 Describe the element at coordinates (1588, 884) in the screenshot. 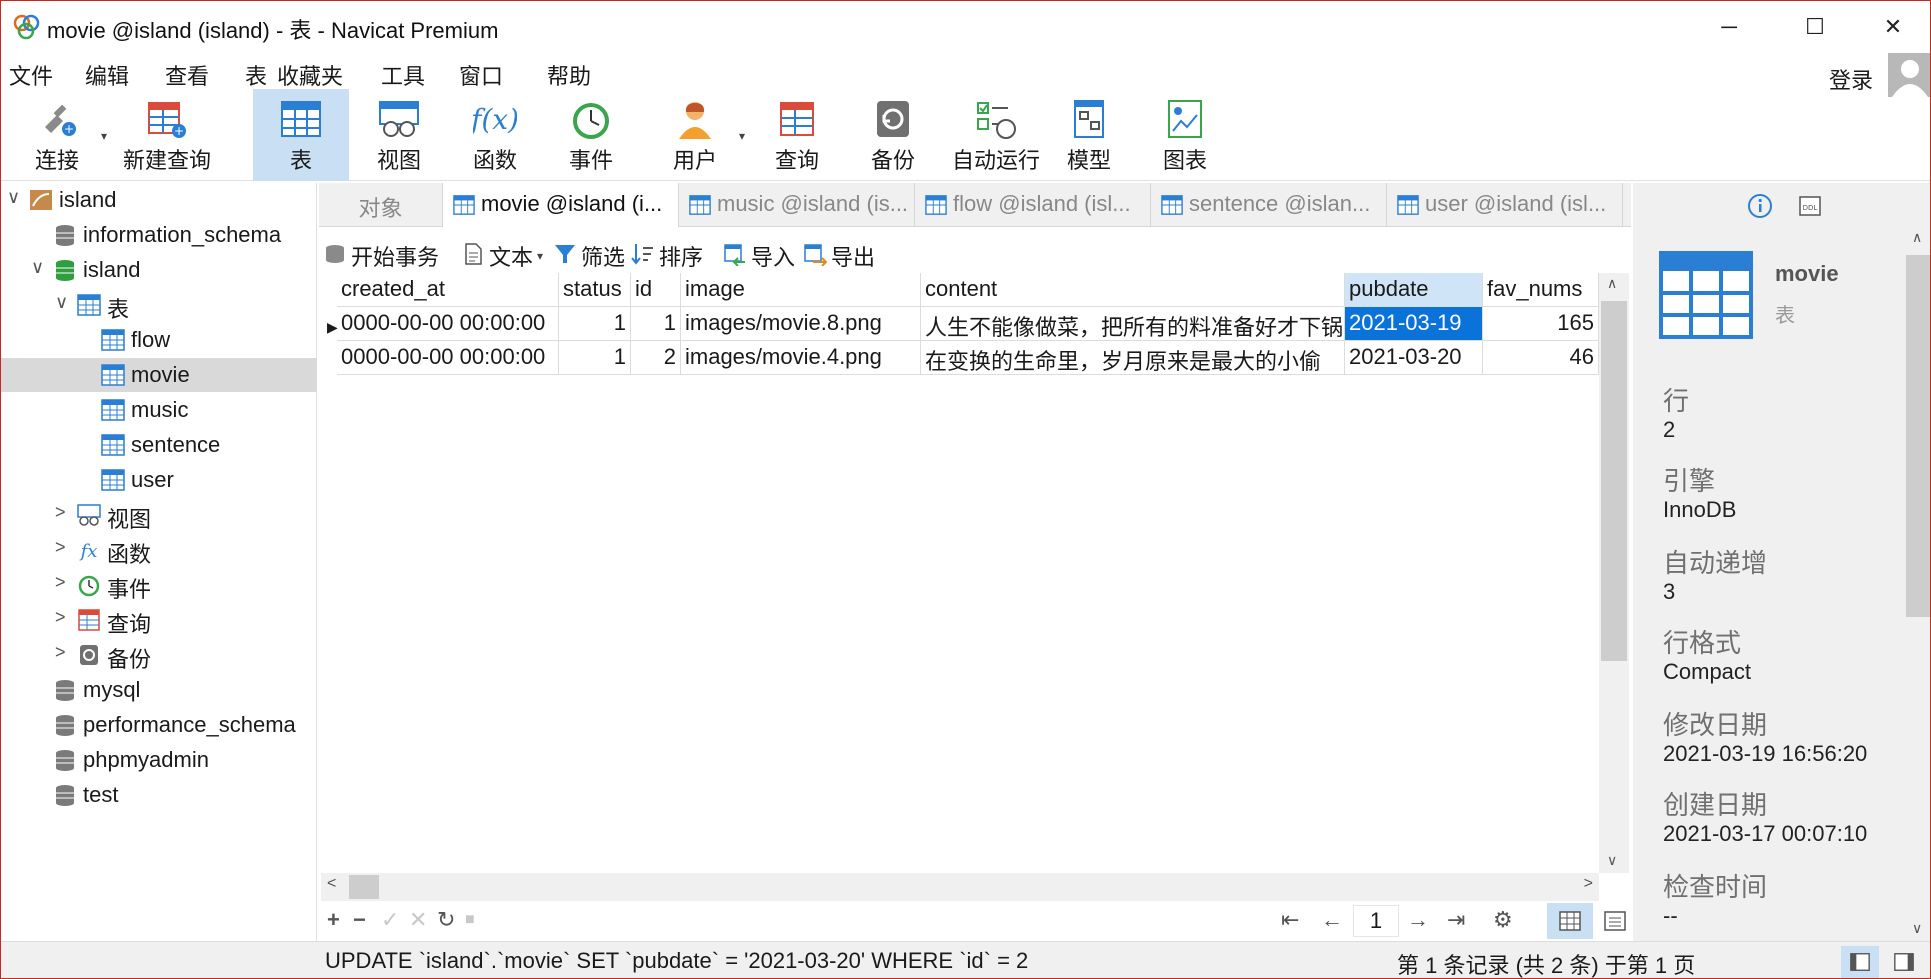

I see `scroll-right-icon: >` at that location.